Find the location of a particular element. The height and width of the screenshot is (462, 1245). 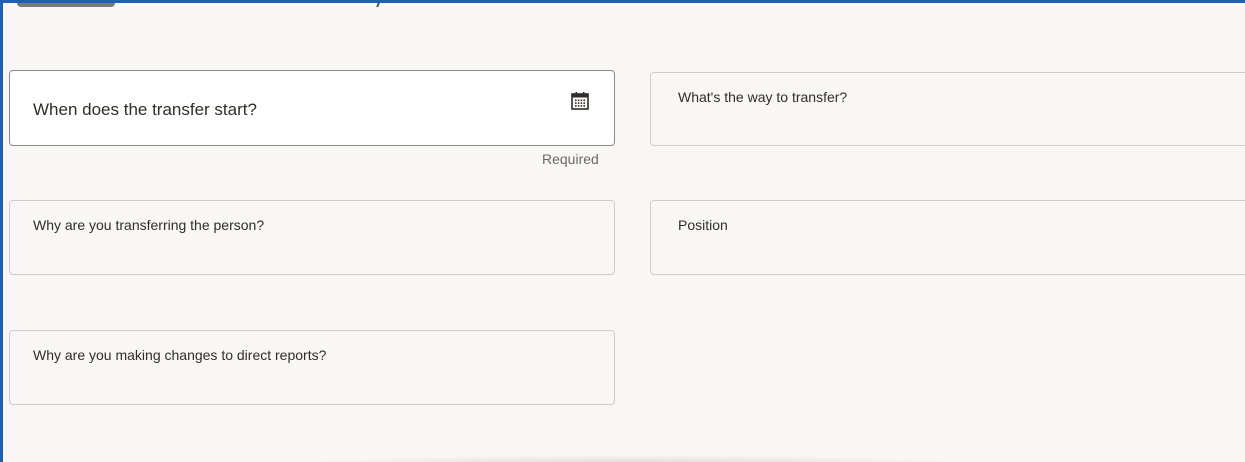

calendar-icon is located at coordinates (580, 101).